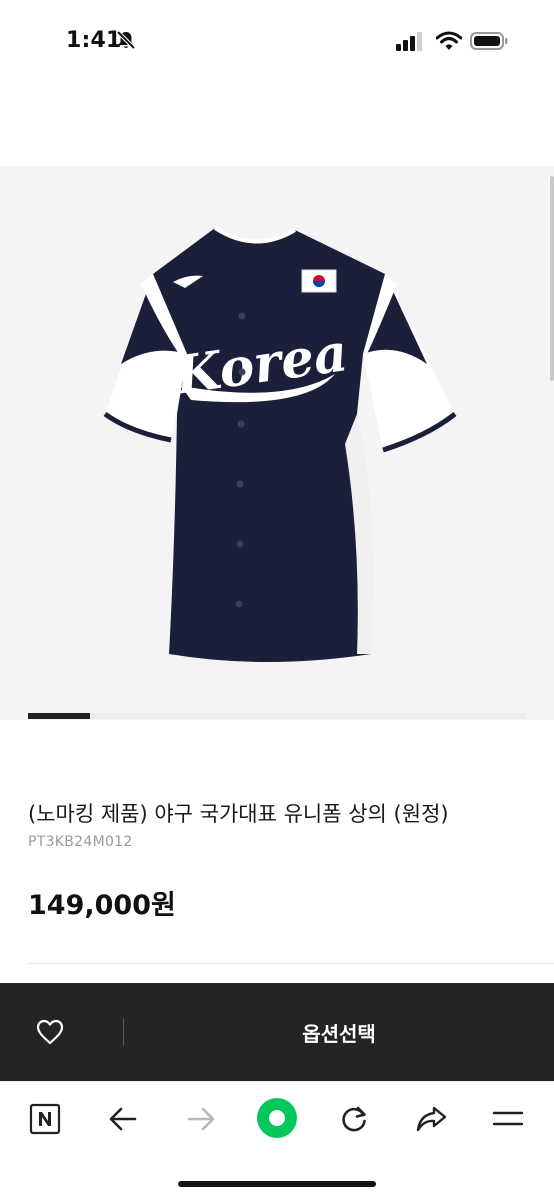 This screenshot has height=1201, width=554. What do you see at coordinates (552, 278) in the screenshot?
I see `page-scrollbar` at bounding box center [552, 278].